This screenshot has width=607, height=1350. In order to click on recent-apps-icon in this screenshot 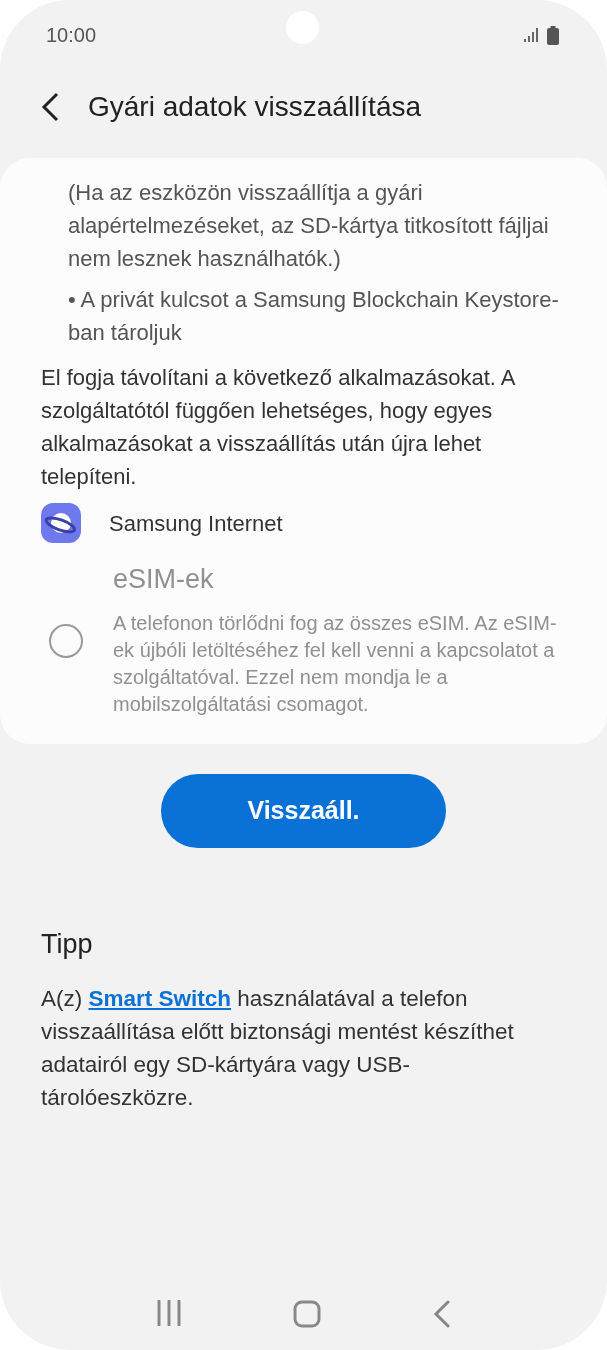, I will do `click(168, 1313)`.